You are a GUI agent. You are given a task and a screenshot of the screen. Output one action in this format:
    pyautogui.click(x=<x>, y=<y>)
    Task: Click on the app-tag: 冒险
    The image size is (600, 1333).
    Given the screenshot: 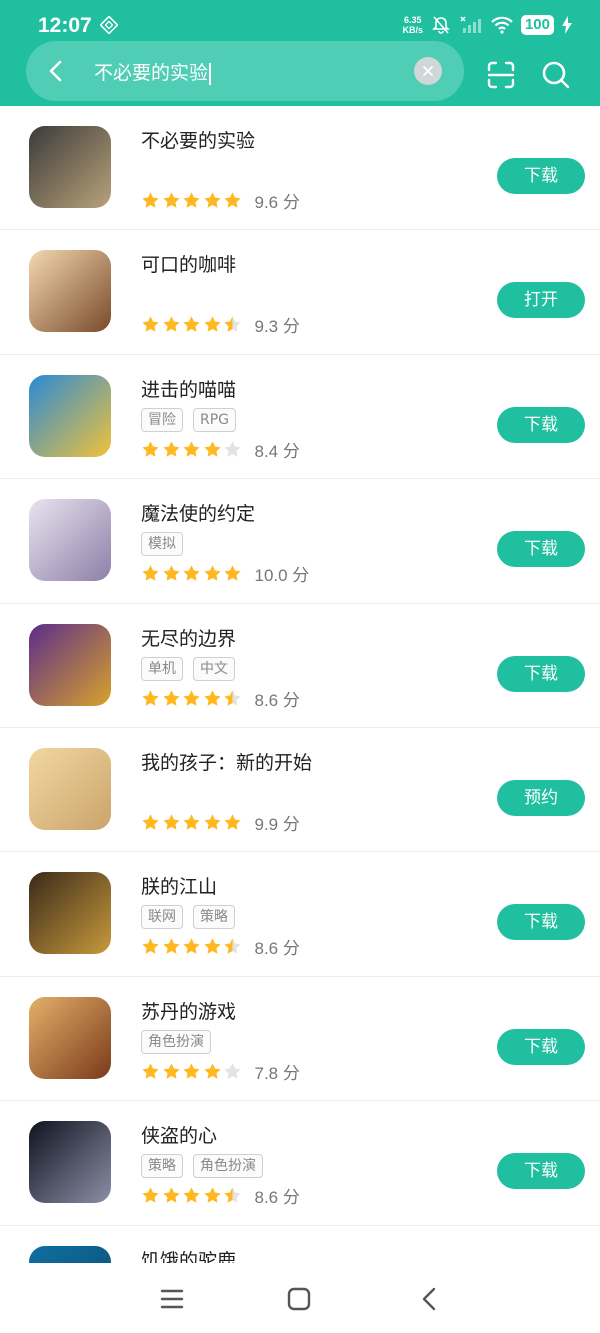 What is the action you would take?
    pyautogui.click(x=162, y=419)
    